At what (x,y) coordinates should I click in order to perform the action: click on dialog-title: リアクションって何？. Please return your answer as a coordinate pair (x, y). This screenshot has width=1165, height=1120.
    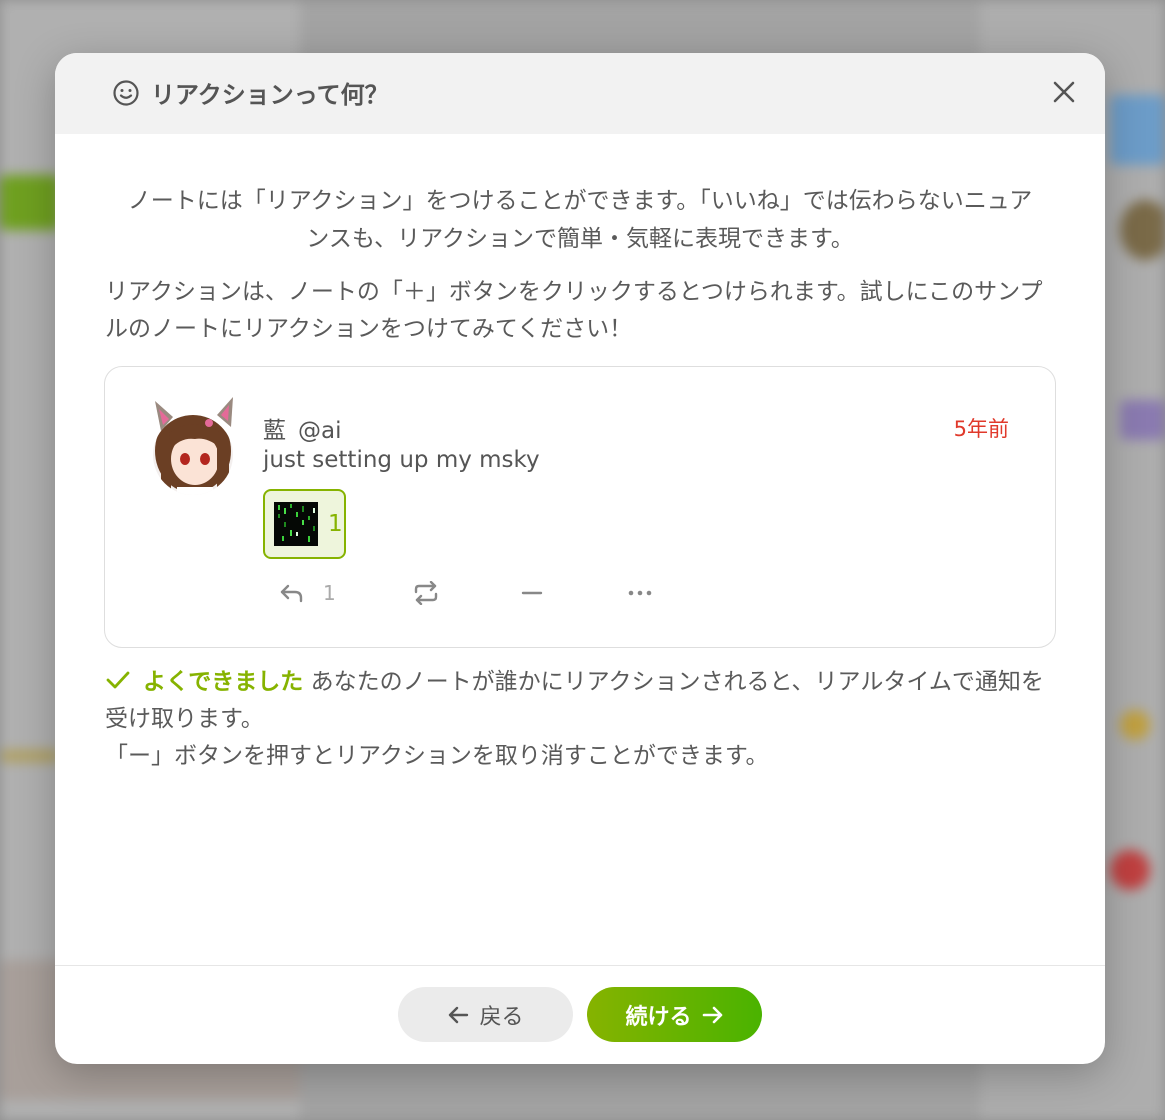
    Looking at the image, I should click on (250, 92).